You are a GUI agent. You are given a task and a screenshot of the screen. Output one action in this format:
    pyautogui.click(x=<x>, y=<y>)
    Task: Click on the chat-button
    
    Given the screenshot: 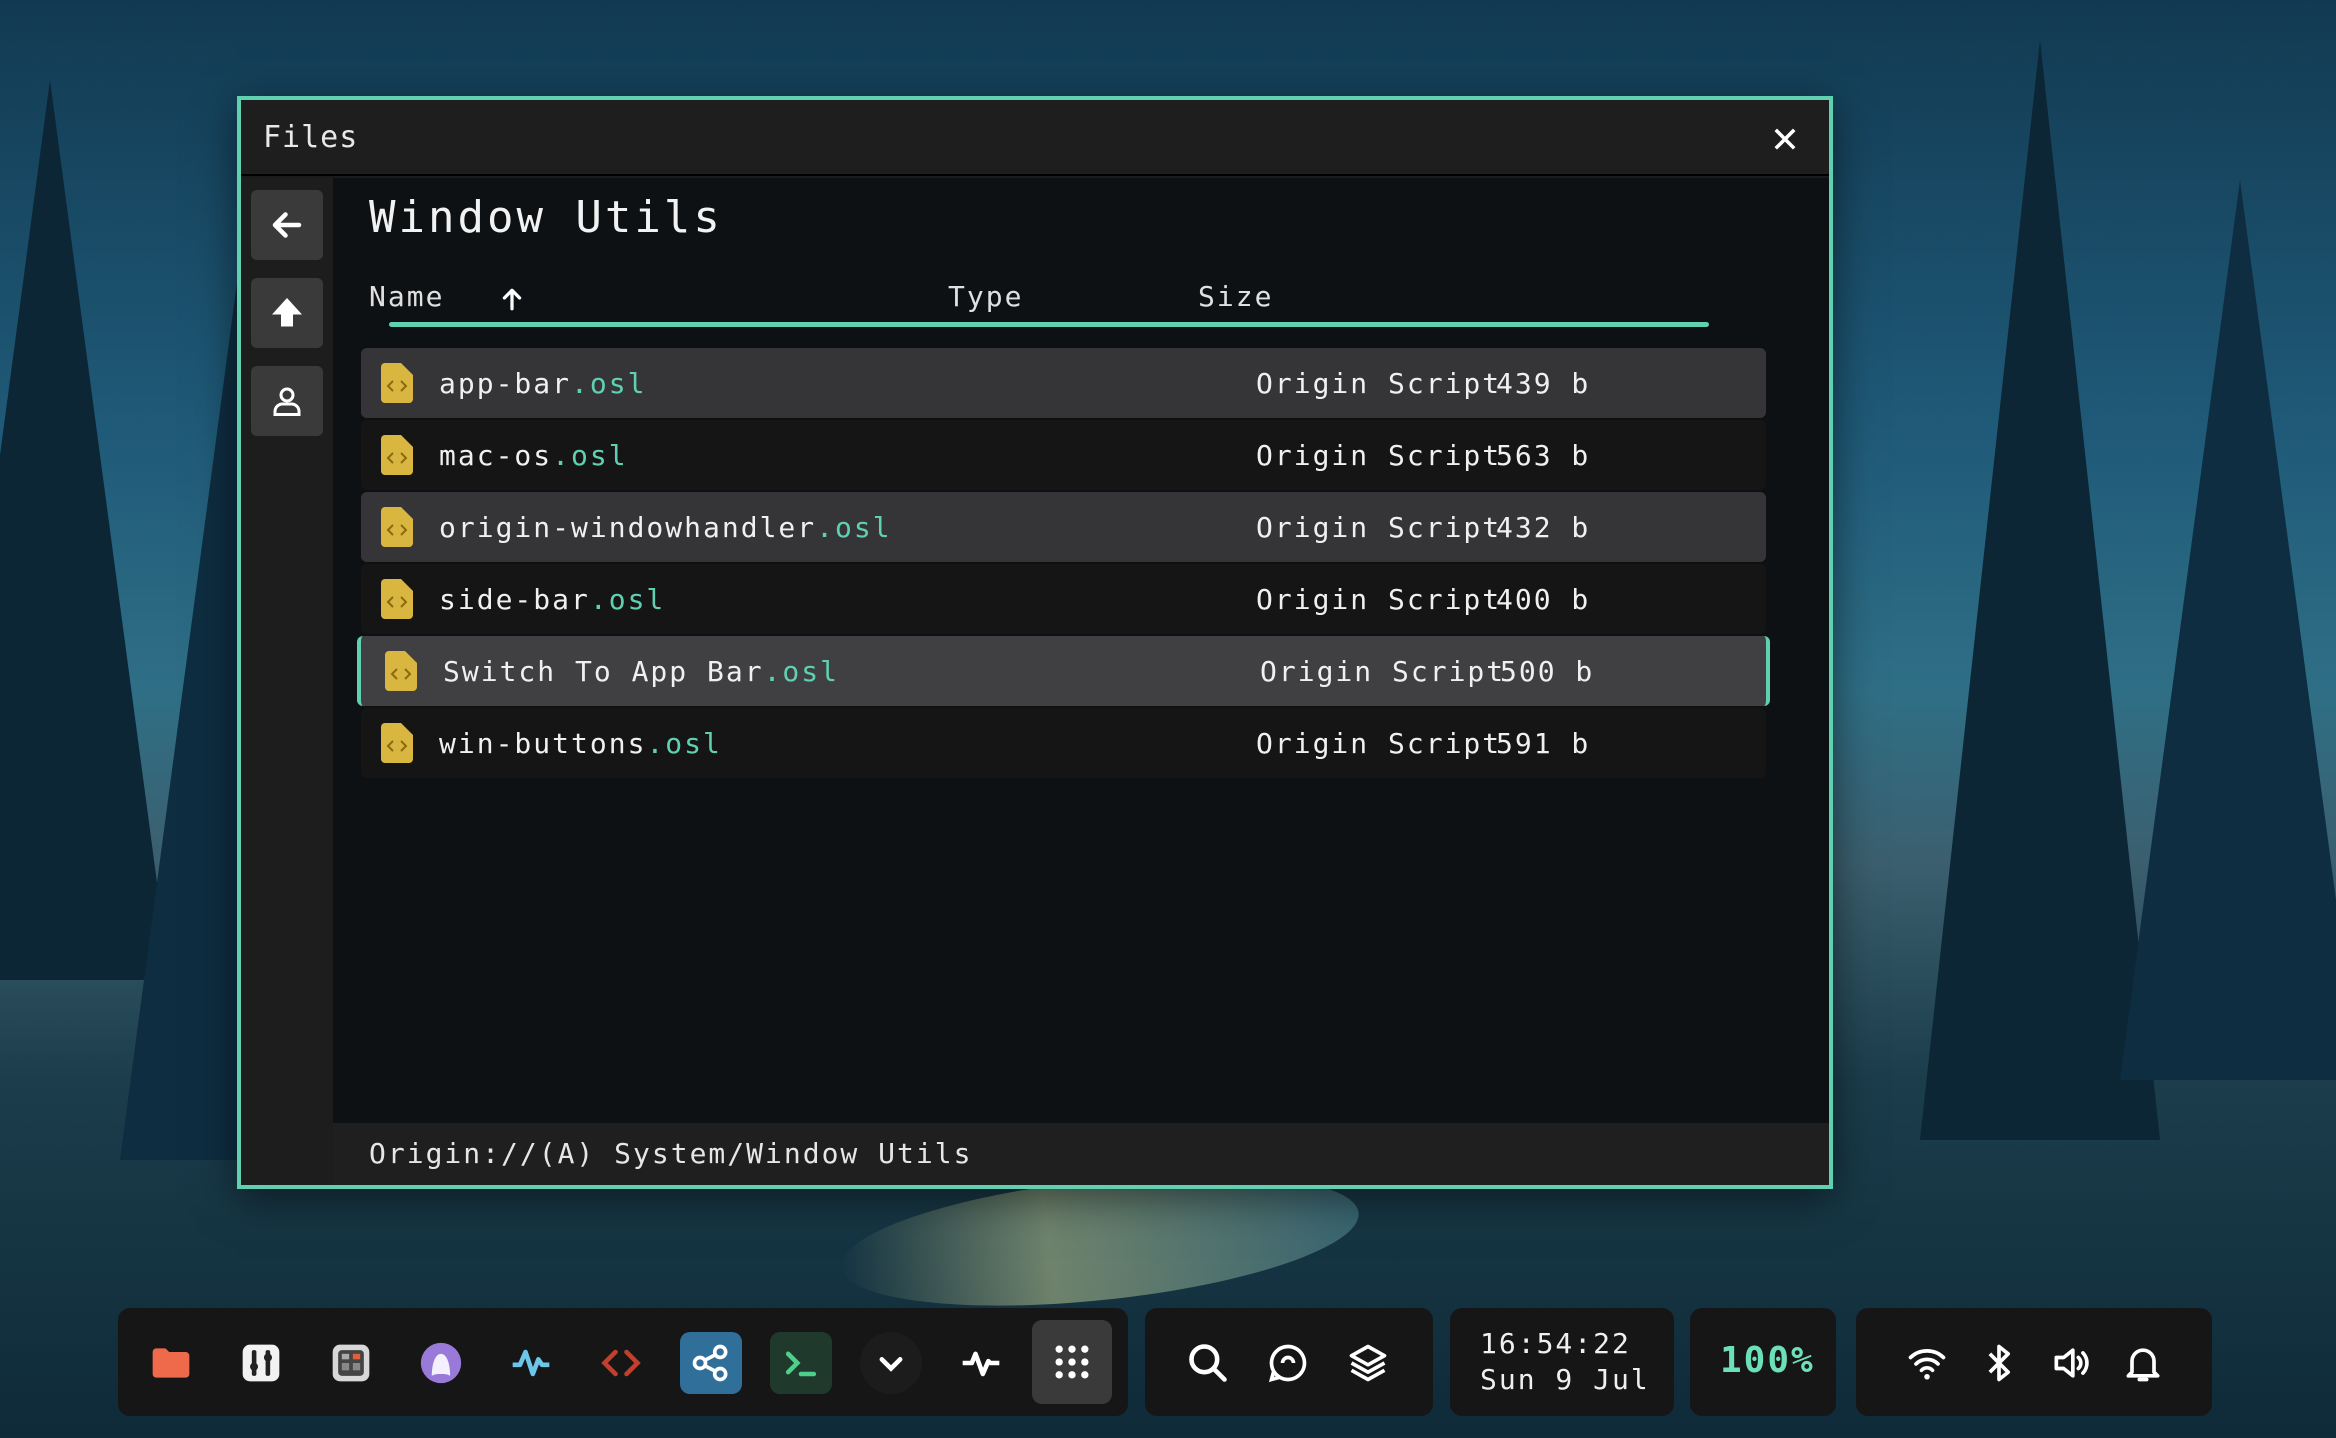 What is the action you would take?
    pyautogui.click(x=1288, y=1363)
    